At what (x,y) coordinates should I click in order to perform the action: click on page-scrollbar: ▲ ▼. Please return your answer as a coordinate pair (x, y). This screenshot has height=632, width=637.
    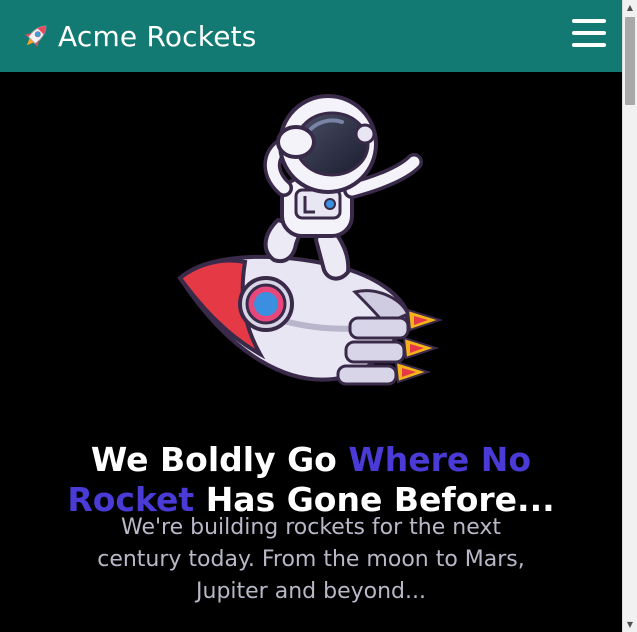
    Looking at the image, I should click on (629, 316).